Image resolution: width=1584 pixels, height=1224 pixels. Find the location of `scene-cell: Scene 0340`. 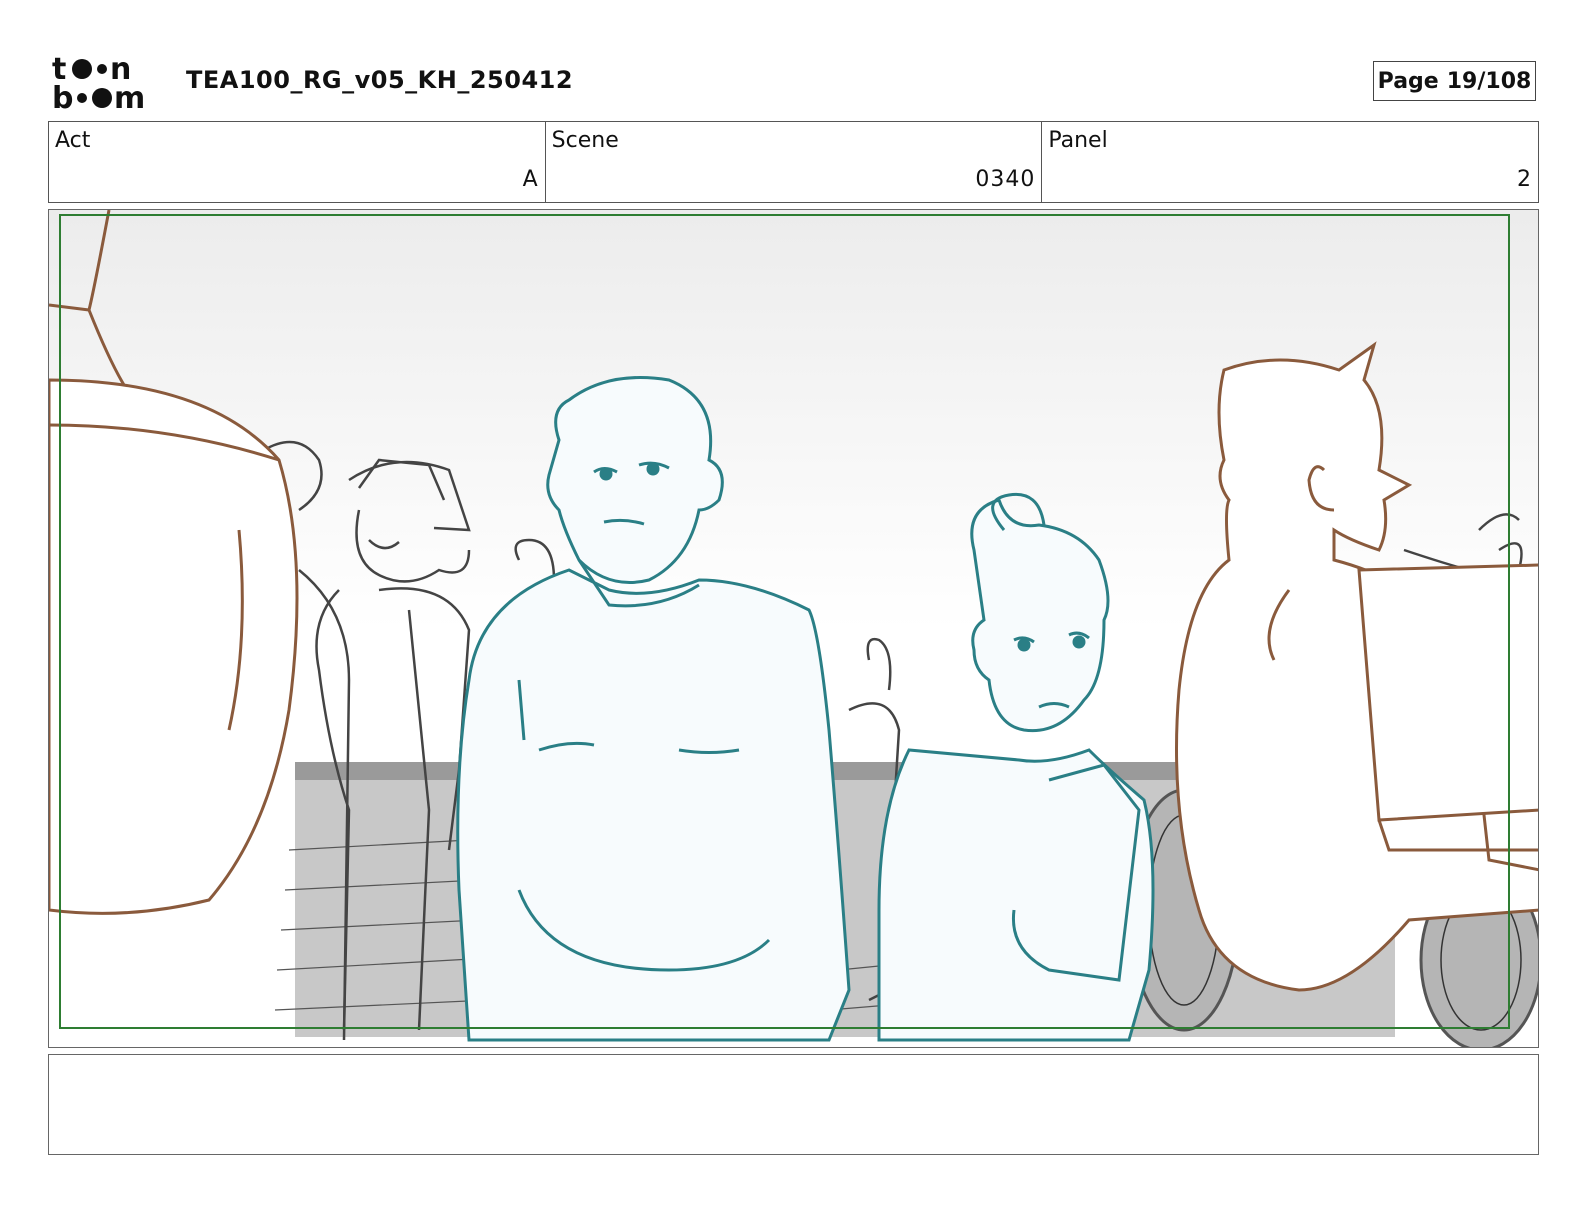

scene-cell: Scene 0340 is located at coordinates (794, 162).